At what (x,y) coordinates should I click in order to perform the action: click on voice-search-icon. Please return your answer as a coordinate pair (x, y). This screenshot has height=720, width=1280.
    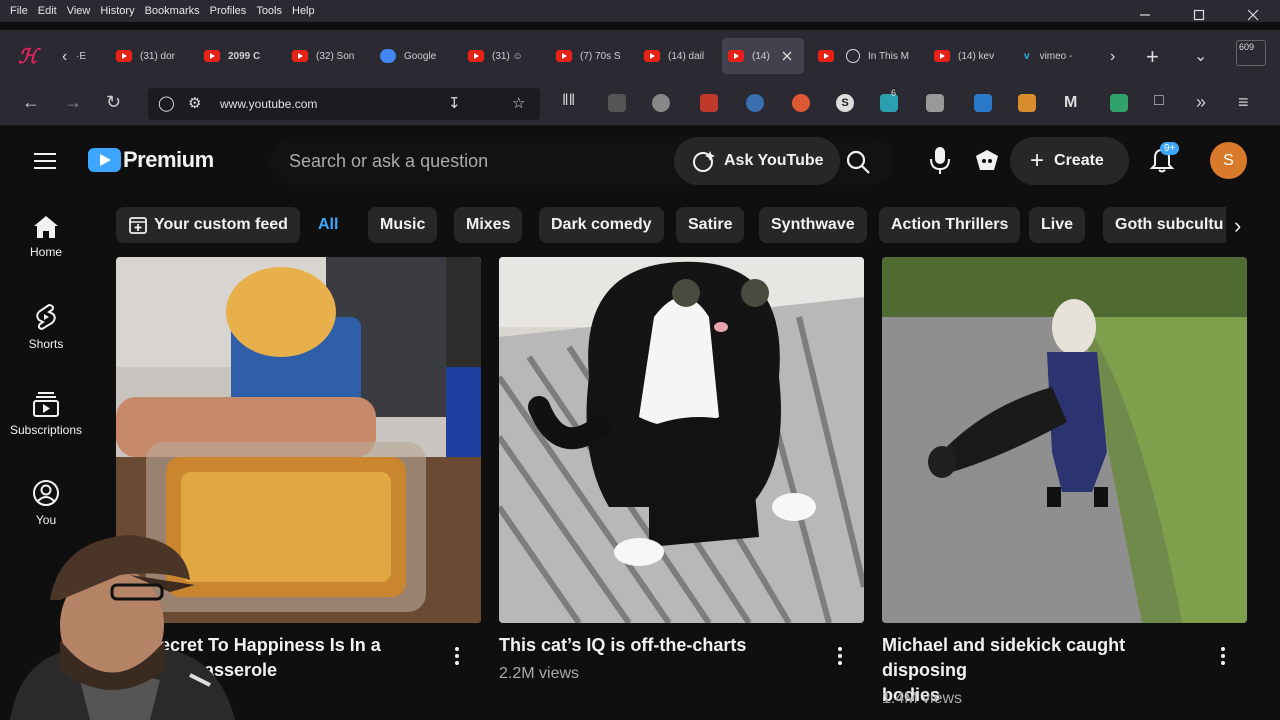
    Looking at the image, I should click on (940, 160).